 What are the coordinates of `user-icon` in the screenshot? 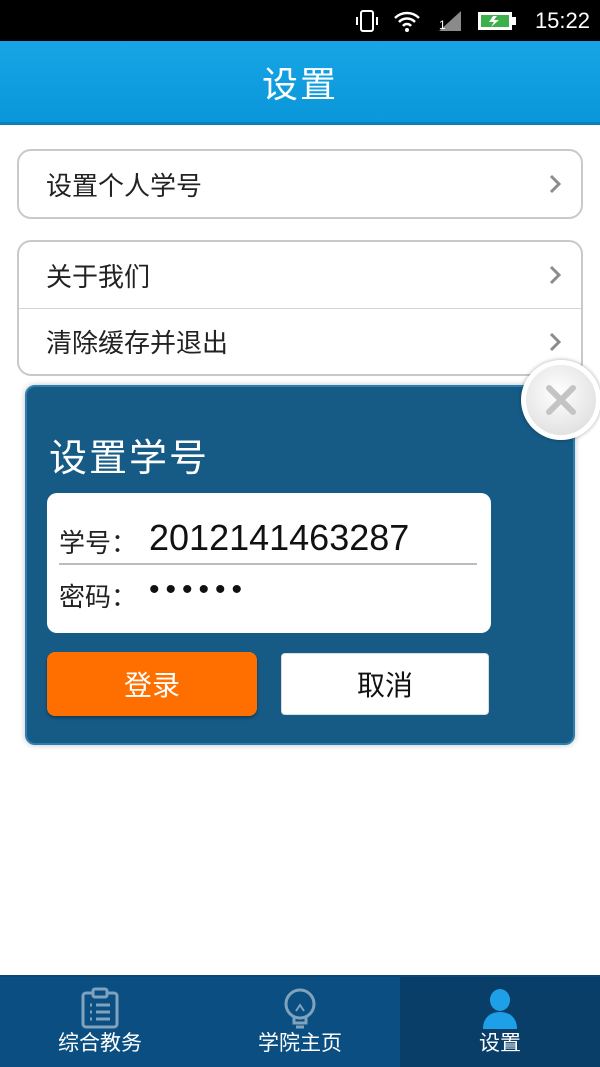 It's located at (500, 1009).